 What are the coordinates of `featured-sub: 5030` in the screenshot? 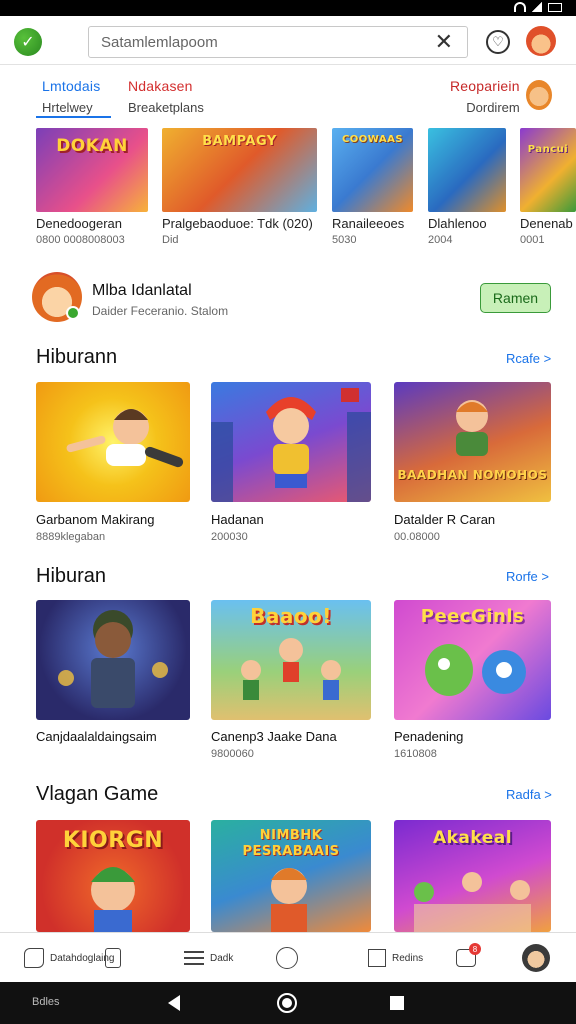 It's located at (344, 240).